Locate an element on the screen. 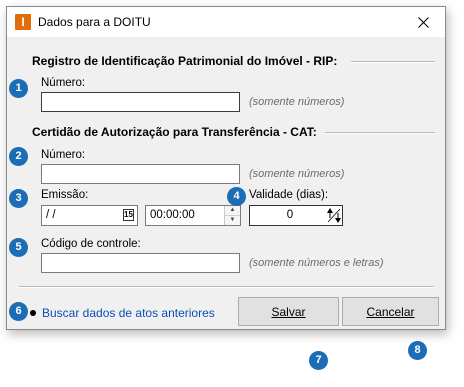  codigo-label: Código de controle: is located at coordinates (91, 244).